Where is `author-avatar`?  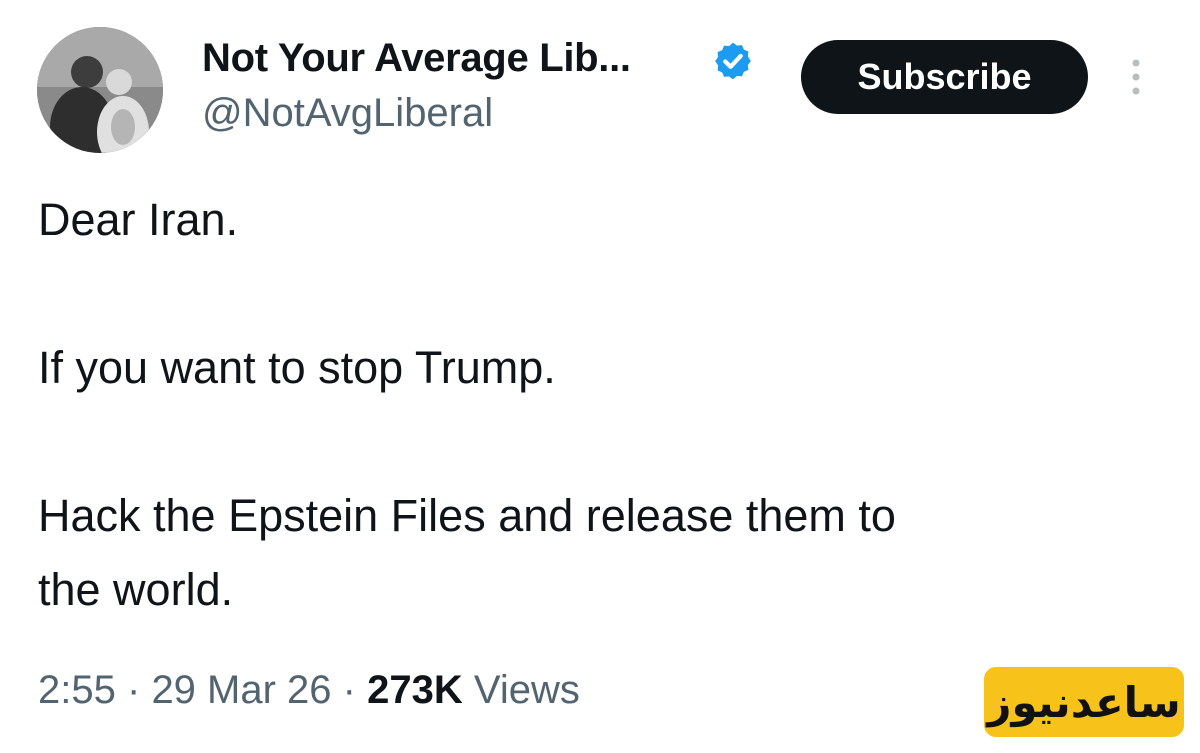
author-avatar is located at coordinates (100, 90).